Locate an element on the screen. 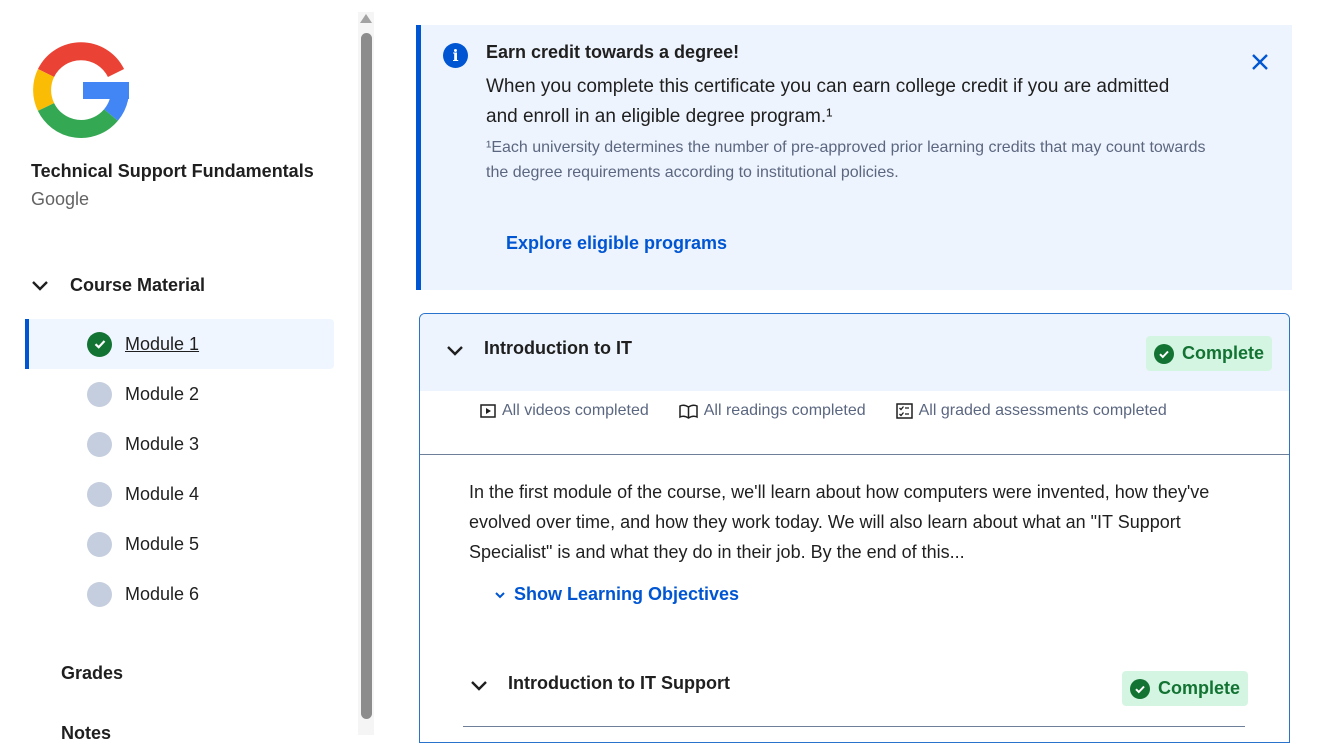  sidebar-item-module-3: Module 3 is located at coordinates (179, 444).